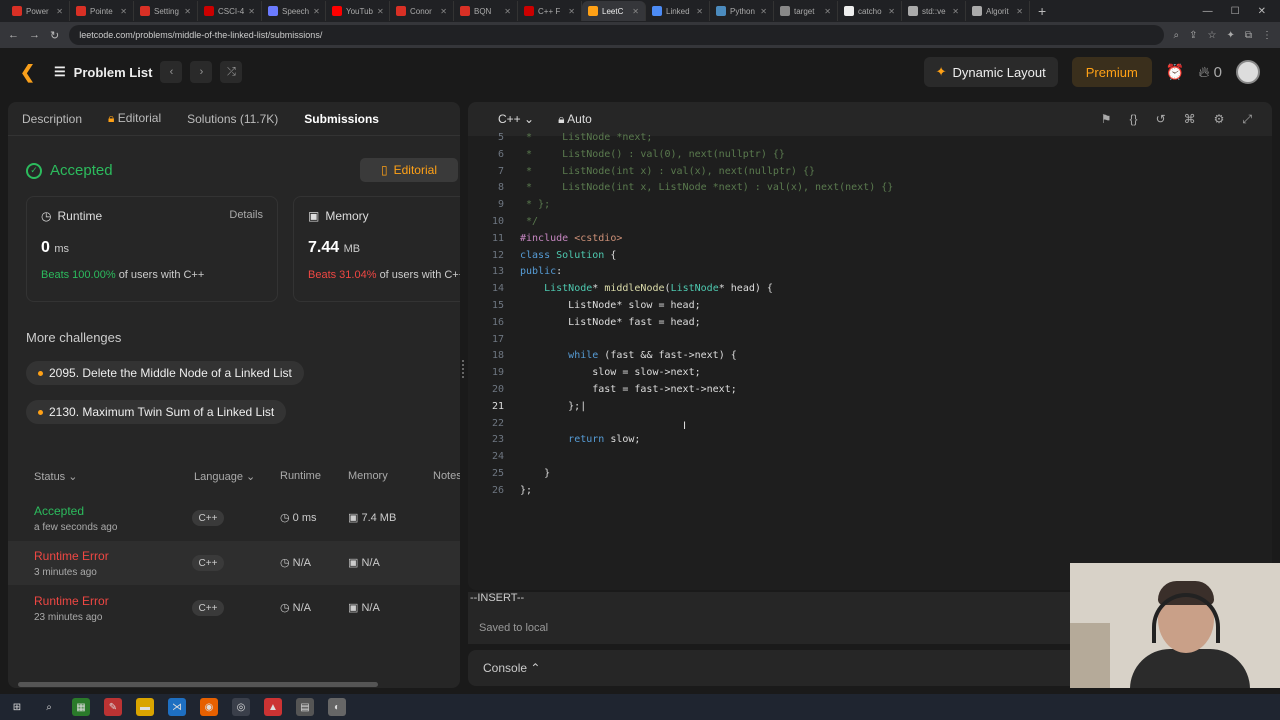 This screenshot has width=1280, height=720. What do you see at coordinates (1177, 35) in the screenshot?
I see `zoom-icon: ⌕` at bounding box center [1177, 35].